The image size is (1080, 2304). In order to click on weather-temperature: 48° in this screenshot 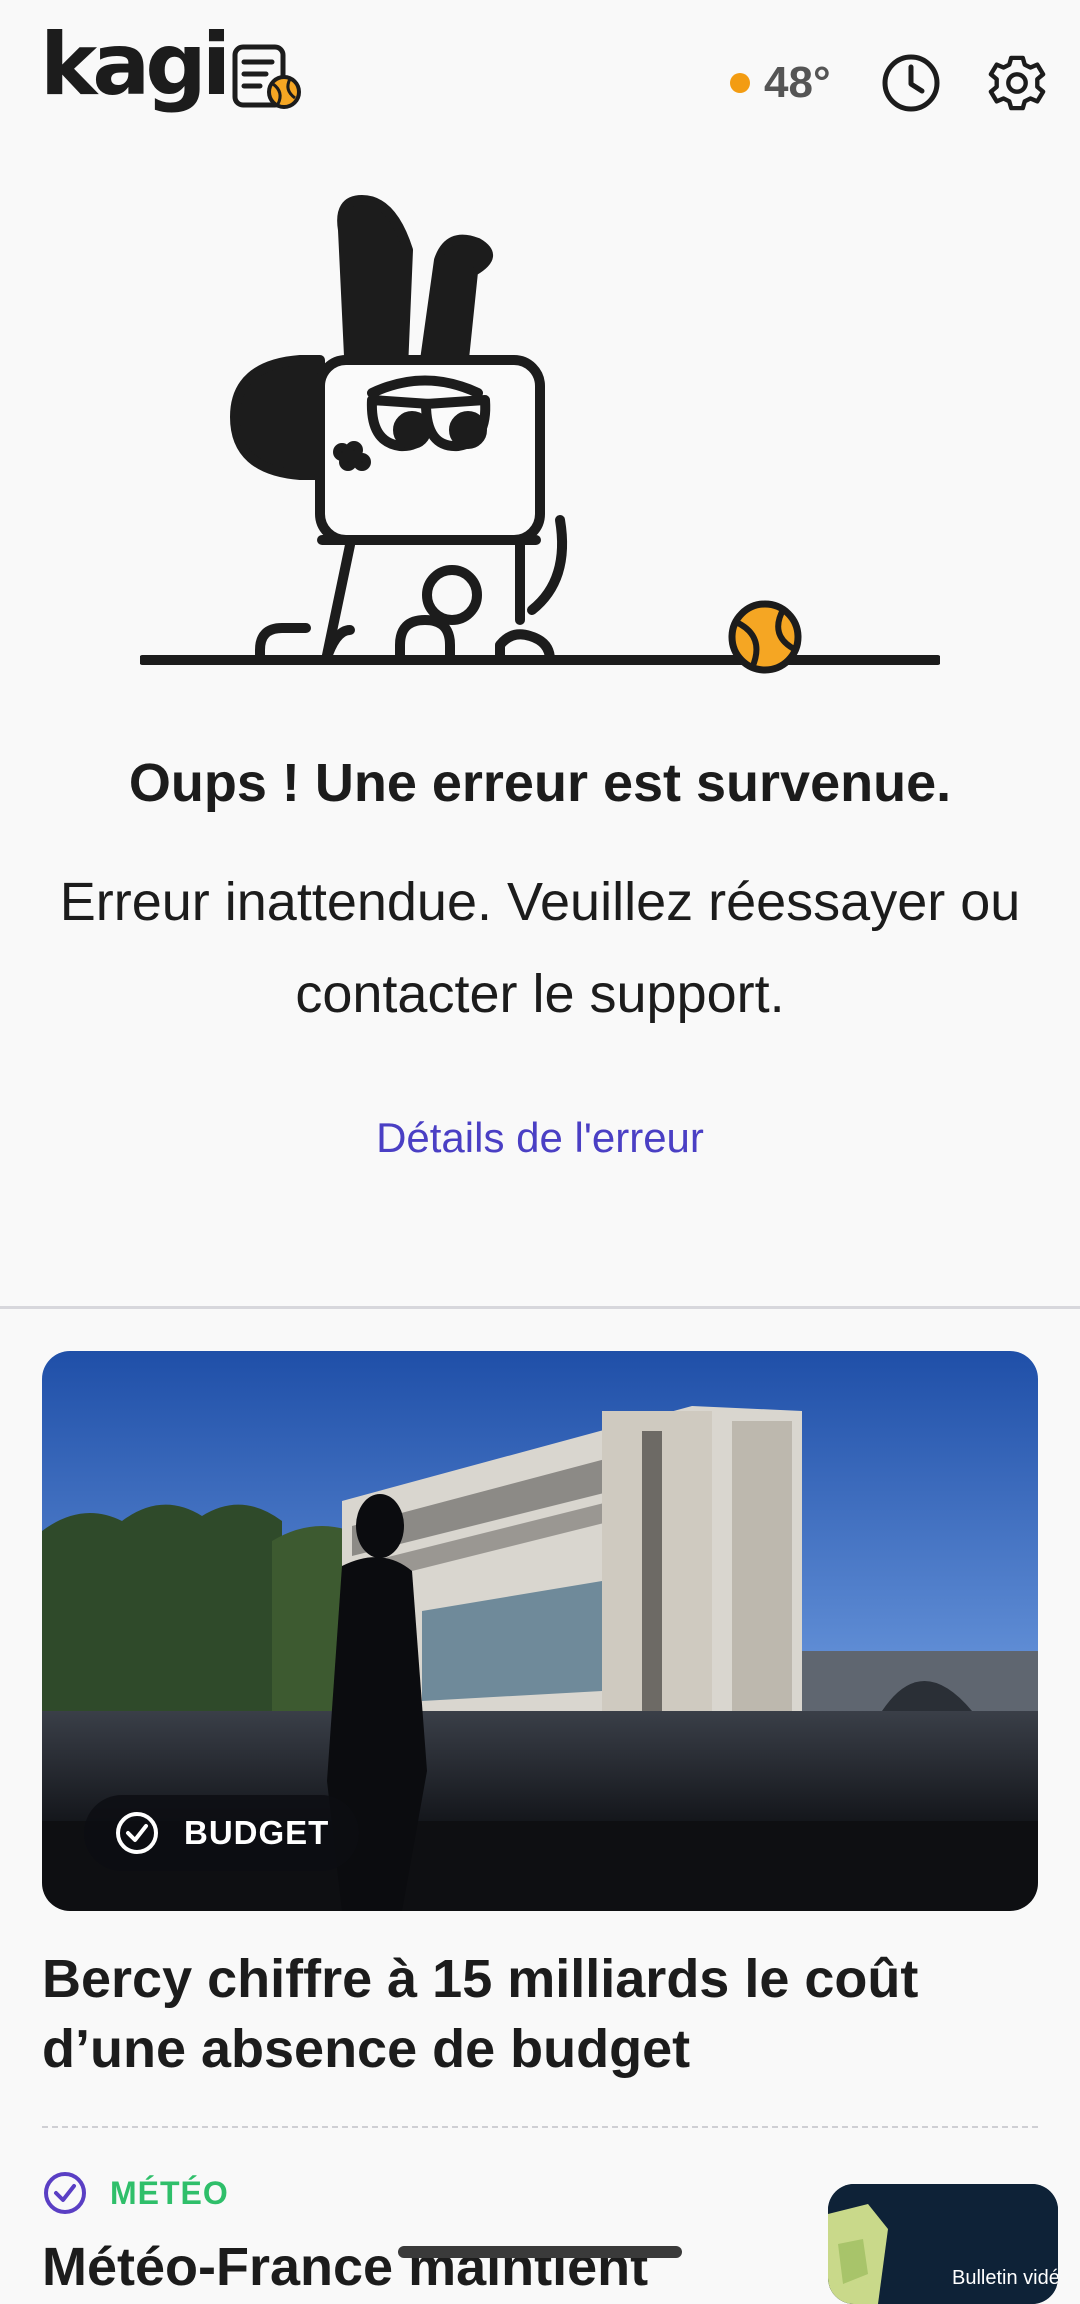, I will do `click(797, 82)`.